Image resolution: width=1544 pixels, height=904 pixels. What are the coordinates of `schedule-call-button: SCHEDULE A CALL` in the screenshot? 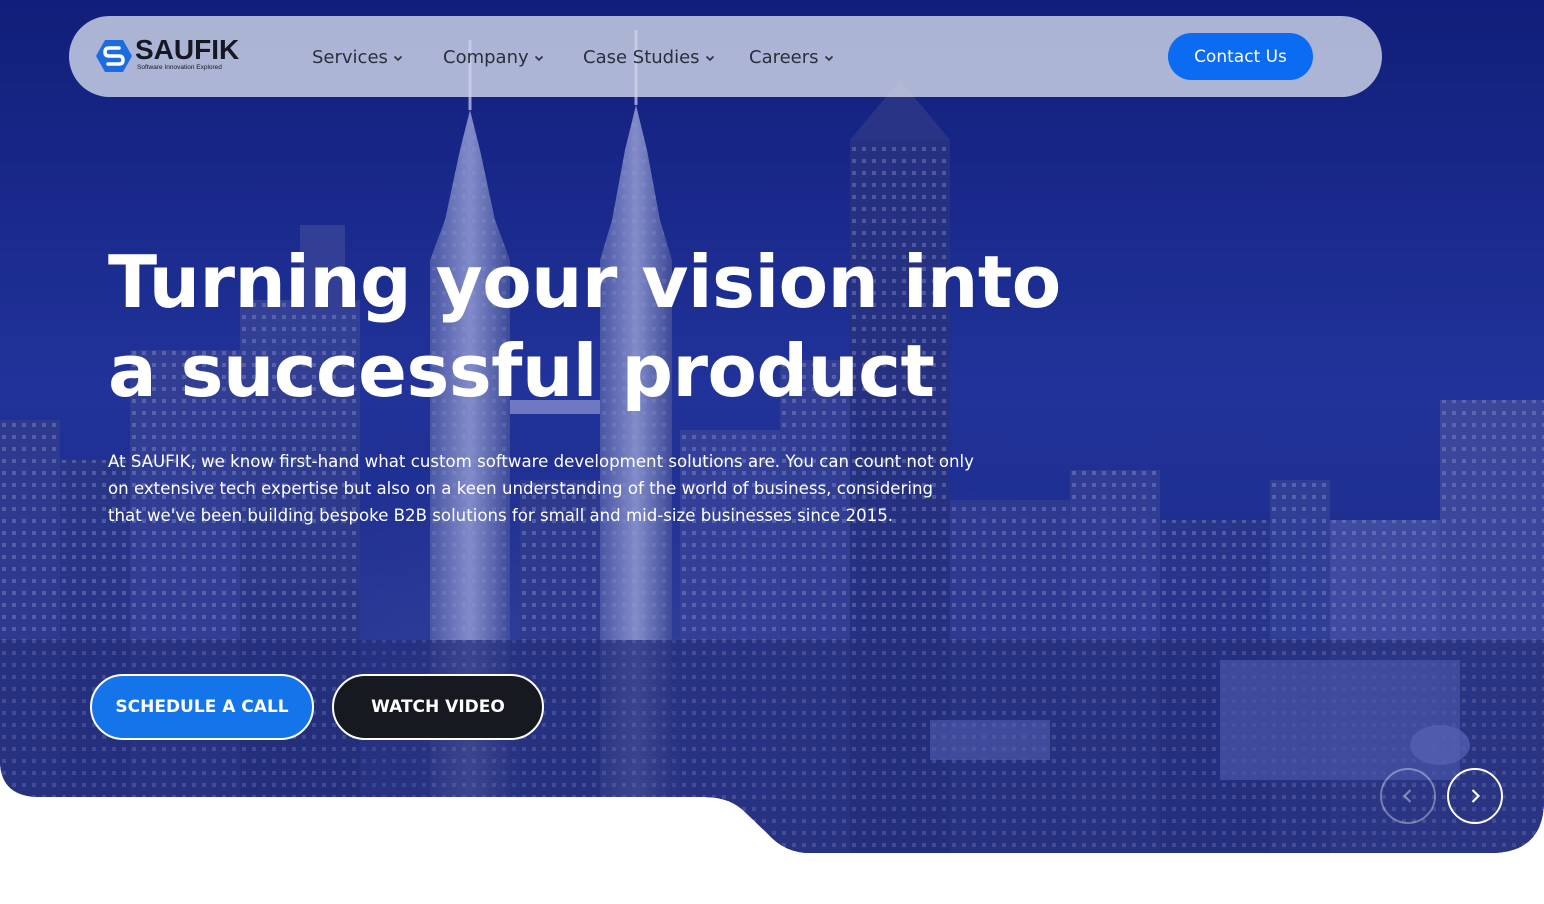 It's located at (202, 707).